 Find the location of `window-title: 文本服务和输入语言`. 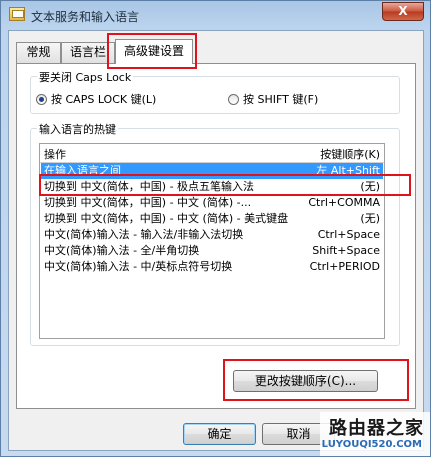

window-title: 文本服务和输入语言 is located at coordinates (85, 17).